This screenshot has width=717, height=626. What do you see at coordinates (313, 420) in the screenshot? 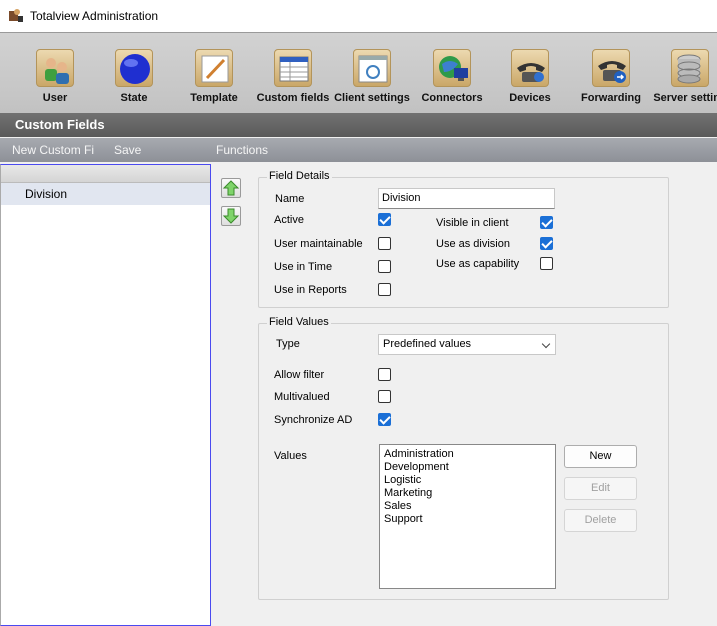
I see `synchronize-ad-label: Synchronize AD` at bounding box center [313, 420].